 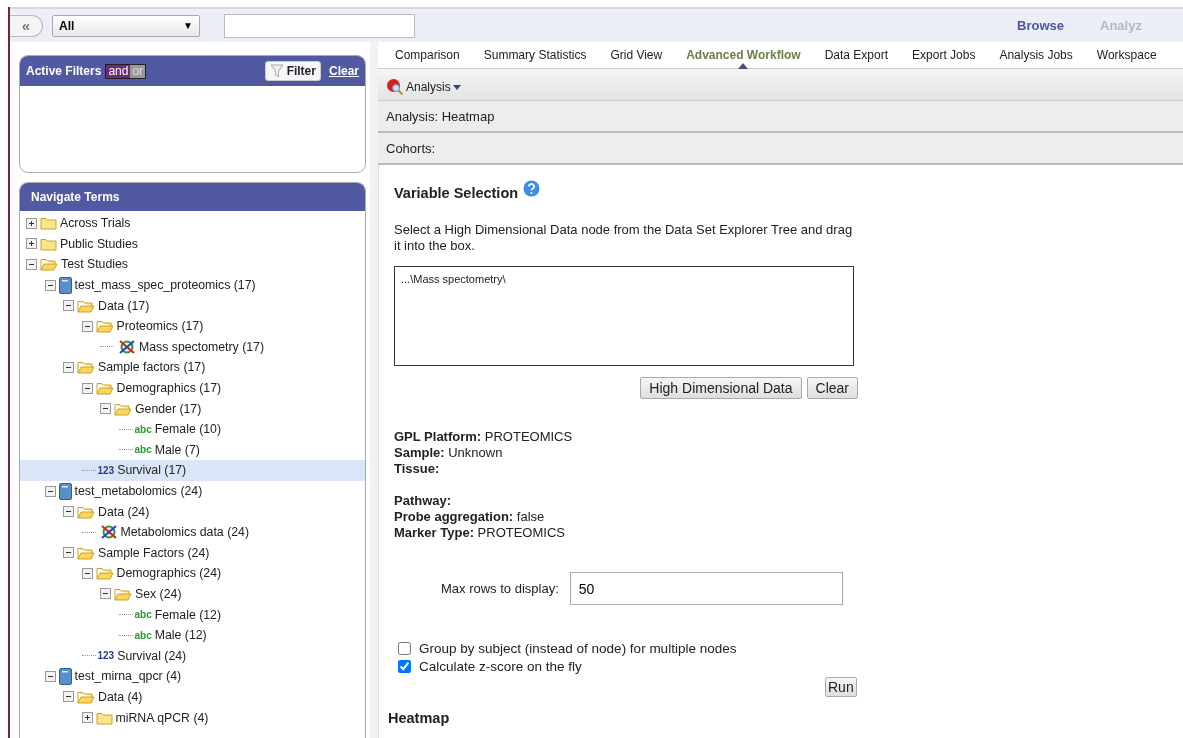 I want to click on tab: Analysis Jobs, so click(x=1036, y=55).